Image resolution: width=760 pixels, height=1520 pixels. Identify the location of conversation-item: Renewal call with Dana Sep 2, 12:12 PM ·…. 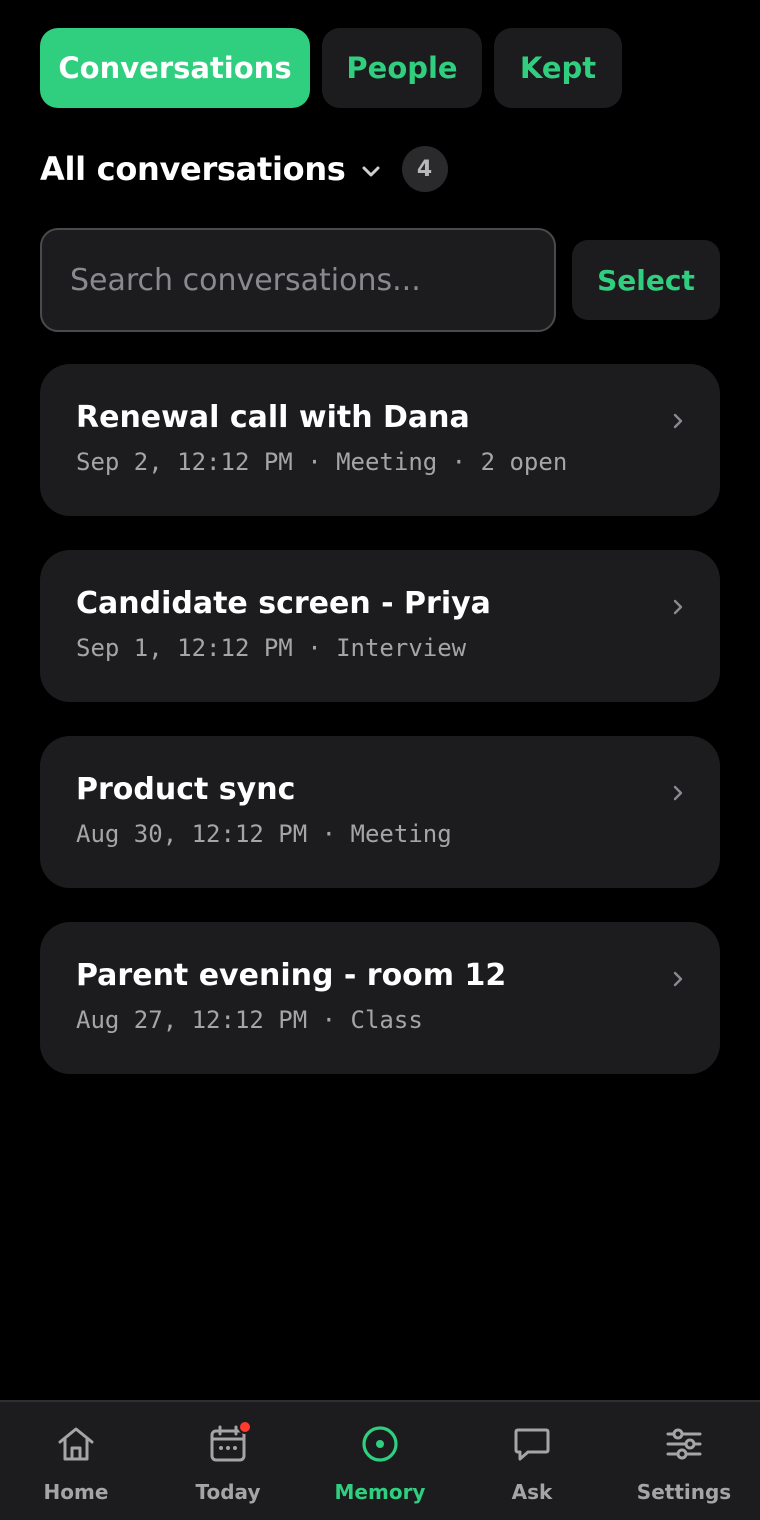
(380, 440).